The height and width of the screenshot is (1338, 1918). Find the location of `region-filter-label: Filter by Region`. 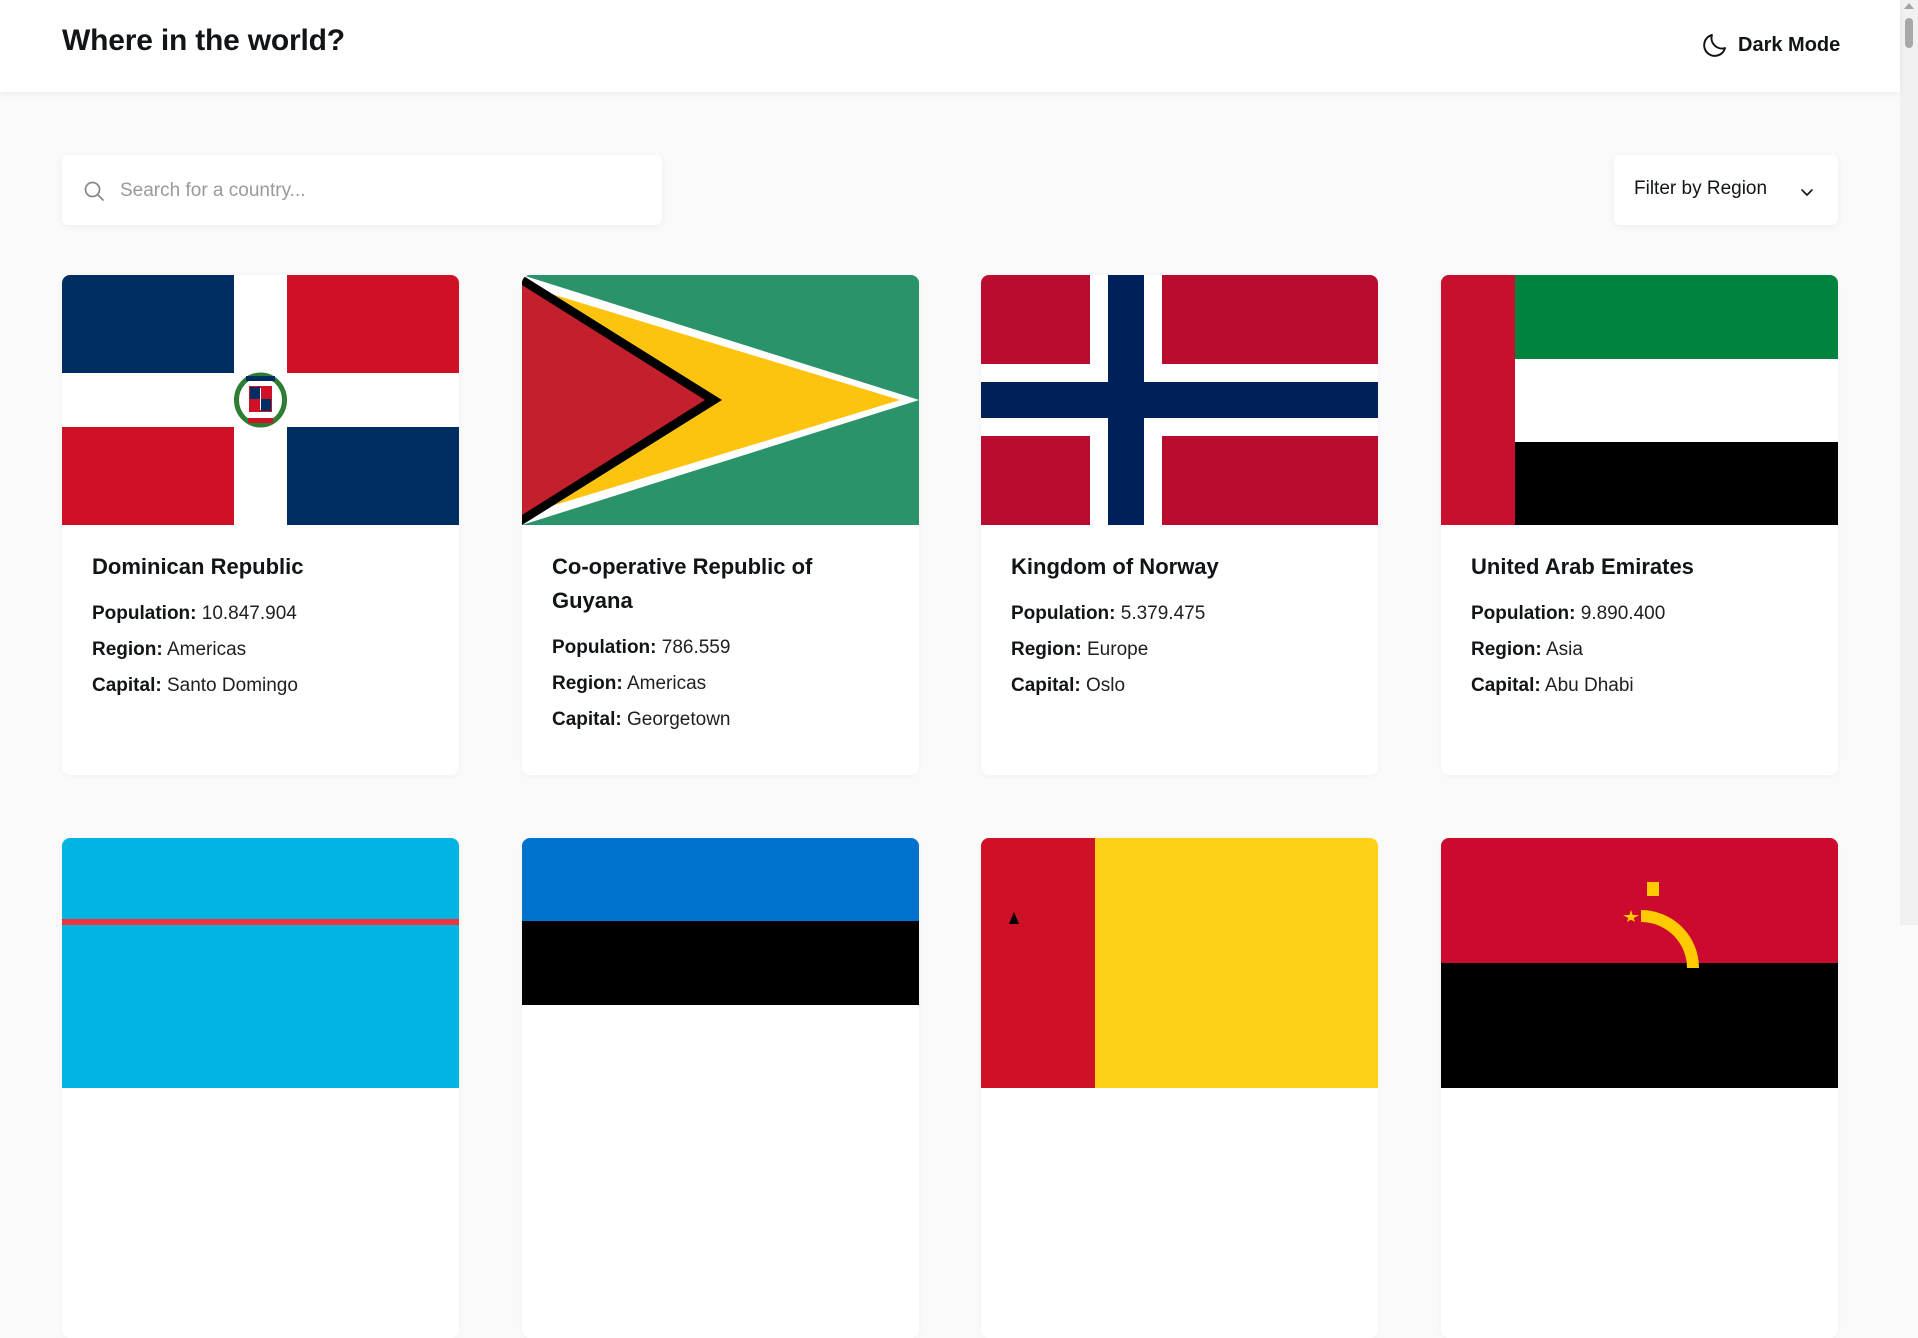

region-filter-label: Filter by Region is located at coordinates (1701, 188).